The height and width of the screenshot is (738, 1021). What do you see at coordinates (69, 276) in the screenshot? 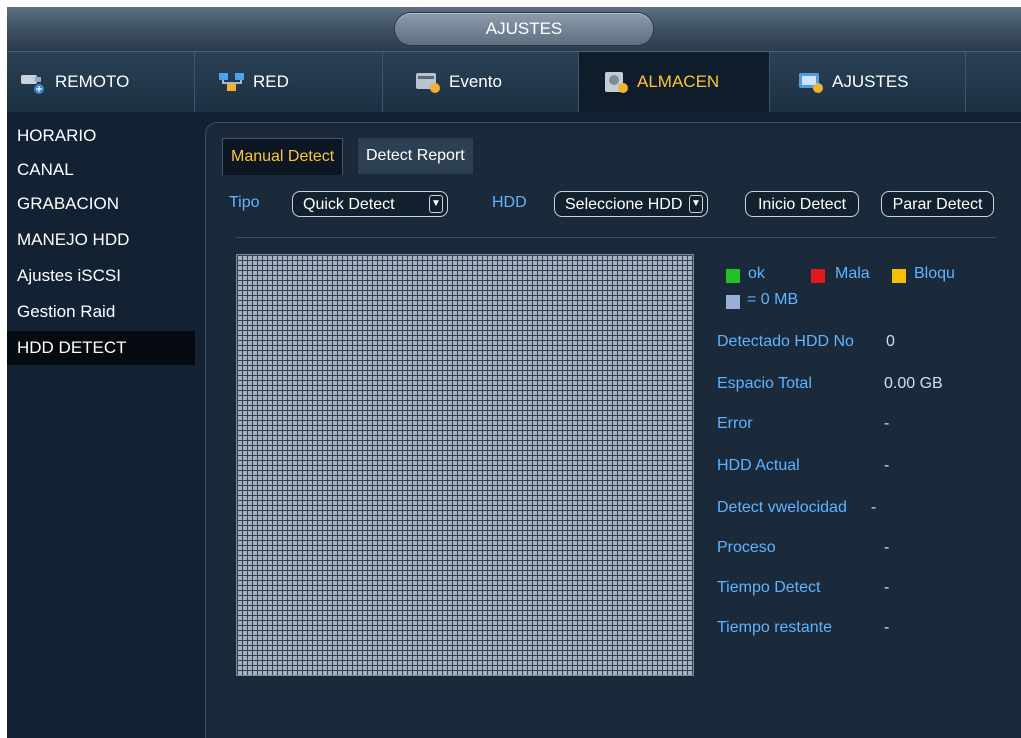
I see `sidebar-item-ajustes-iscsi: Ajustes iSCSI` at bounding box center [69, 276].